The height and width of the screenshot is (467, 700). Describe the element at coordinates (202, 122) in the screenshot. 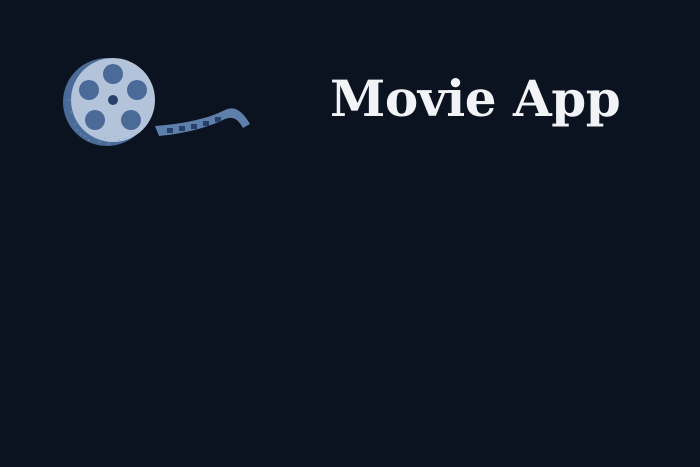

I see `film-strip` at that location.